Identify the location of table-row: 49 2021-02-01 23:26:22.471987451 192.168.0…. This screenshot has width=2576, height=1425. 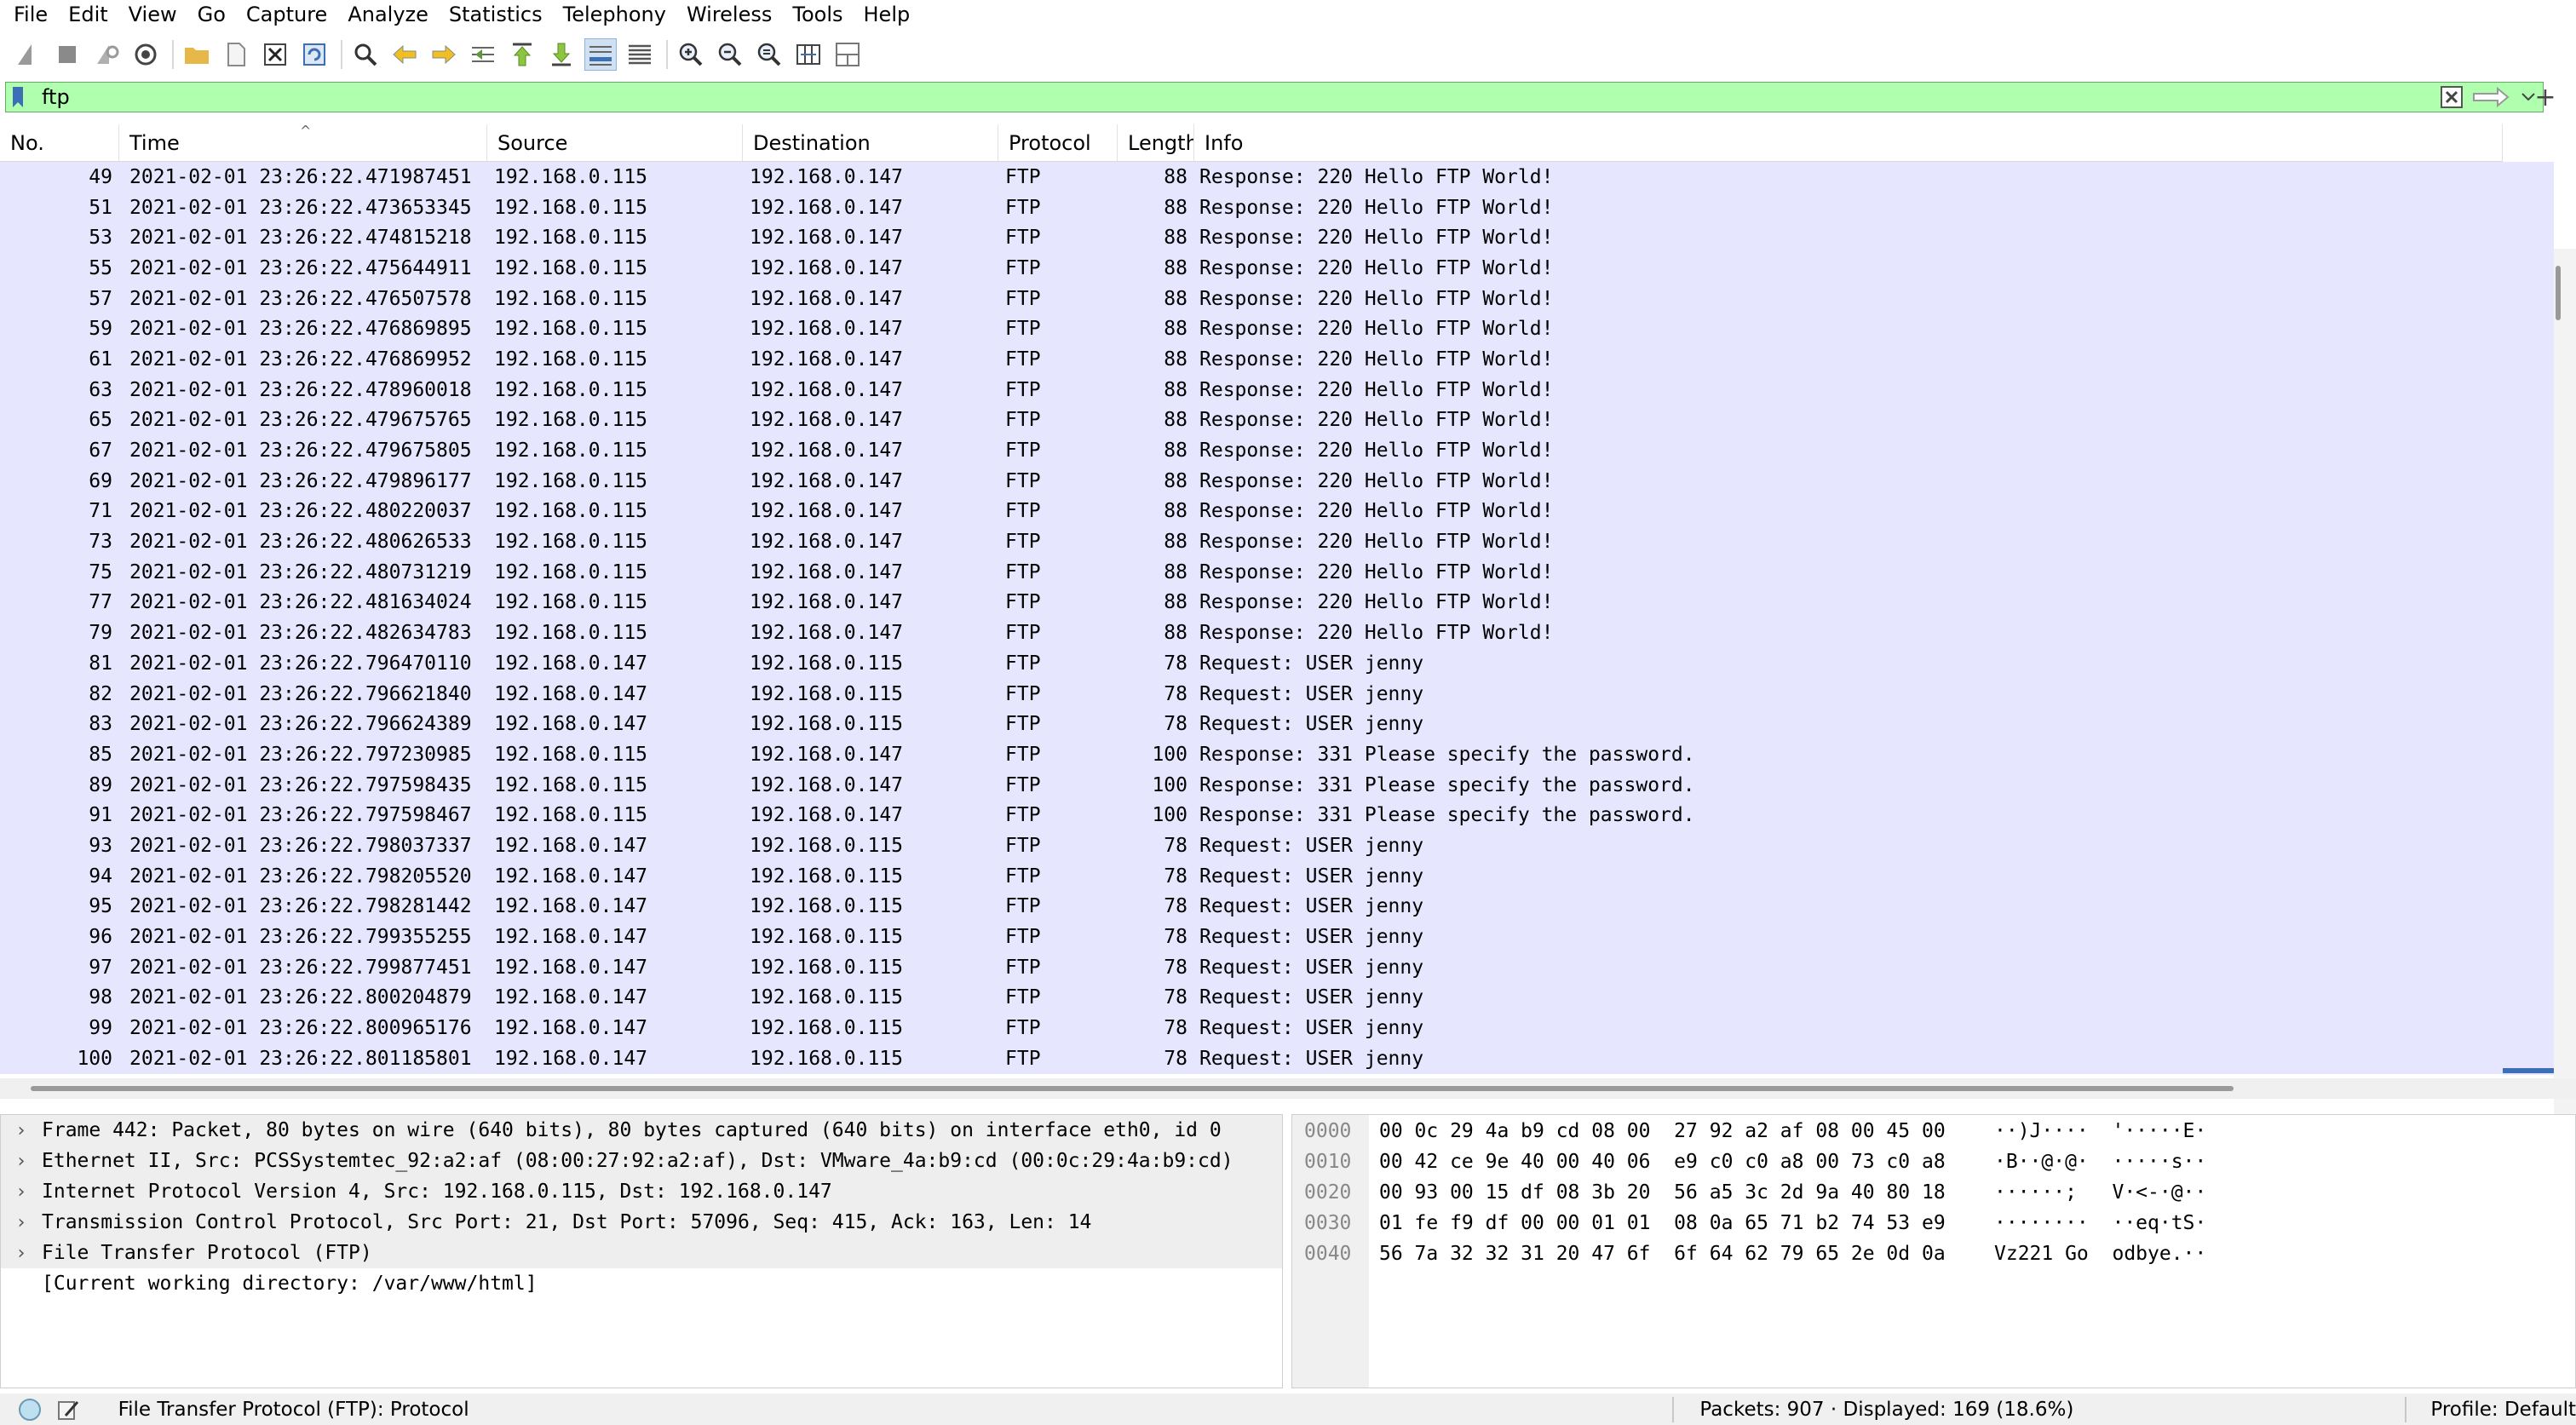
(1251, 177).